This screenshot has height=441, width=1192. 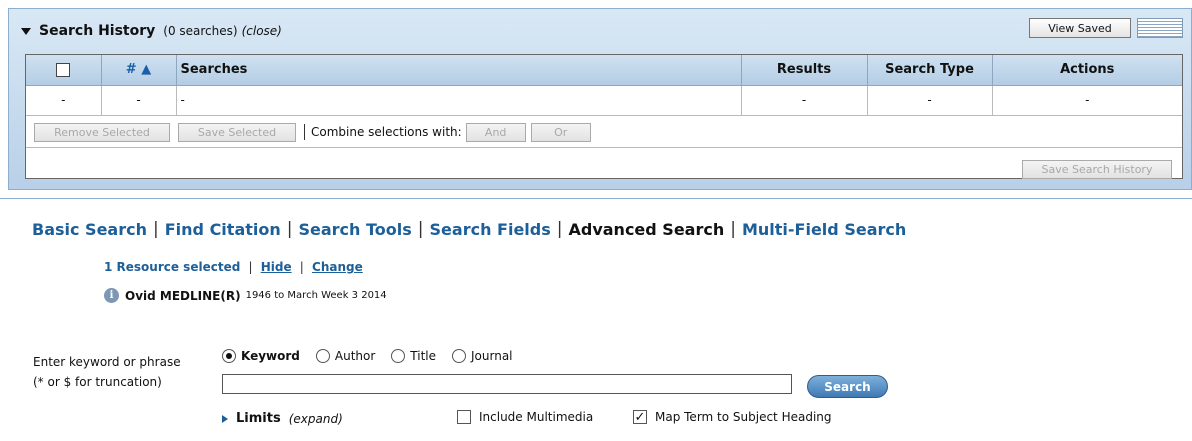 What do you see at coordinates (1097, 169) in the screenshot?
I see `save-search-history-button: Save Search History` at bounding box center [1097, 169].